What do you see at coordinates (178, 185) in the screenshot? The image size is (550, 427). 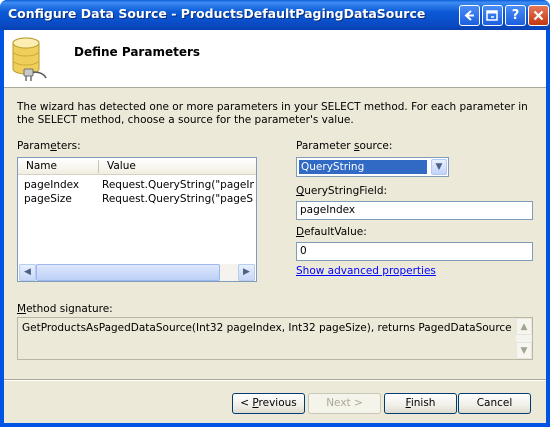 I see `param-value: Request.QueryString("pageIndex")` at bounding box center [178, 185].